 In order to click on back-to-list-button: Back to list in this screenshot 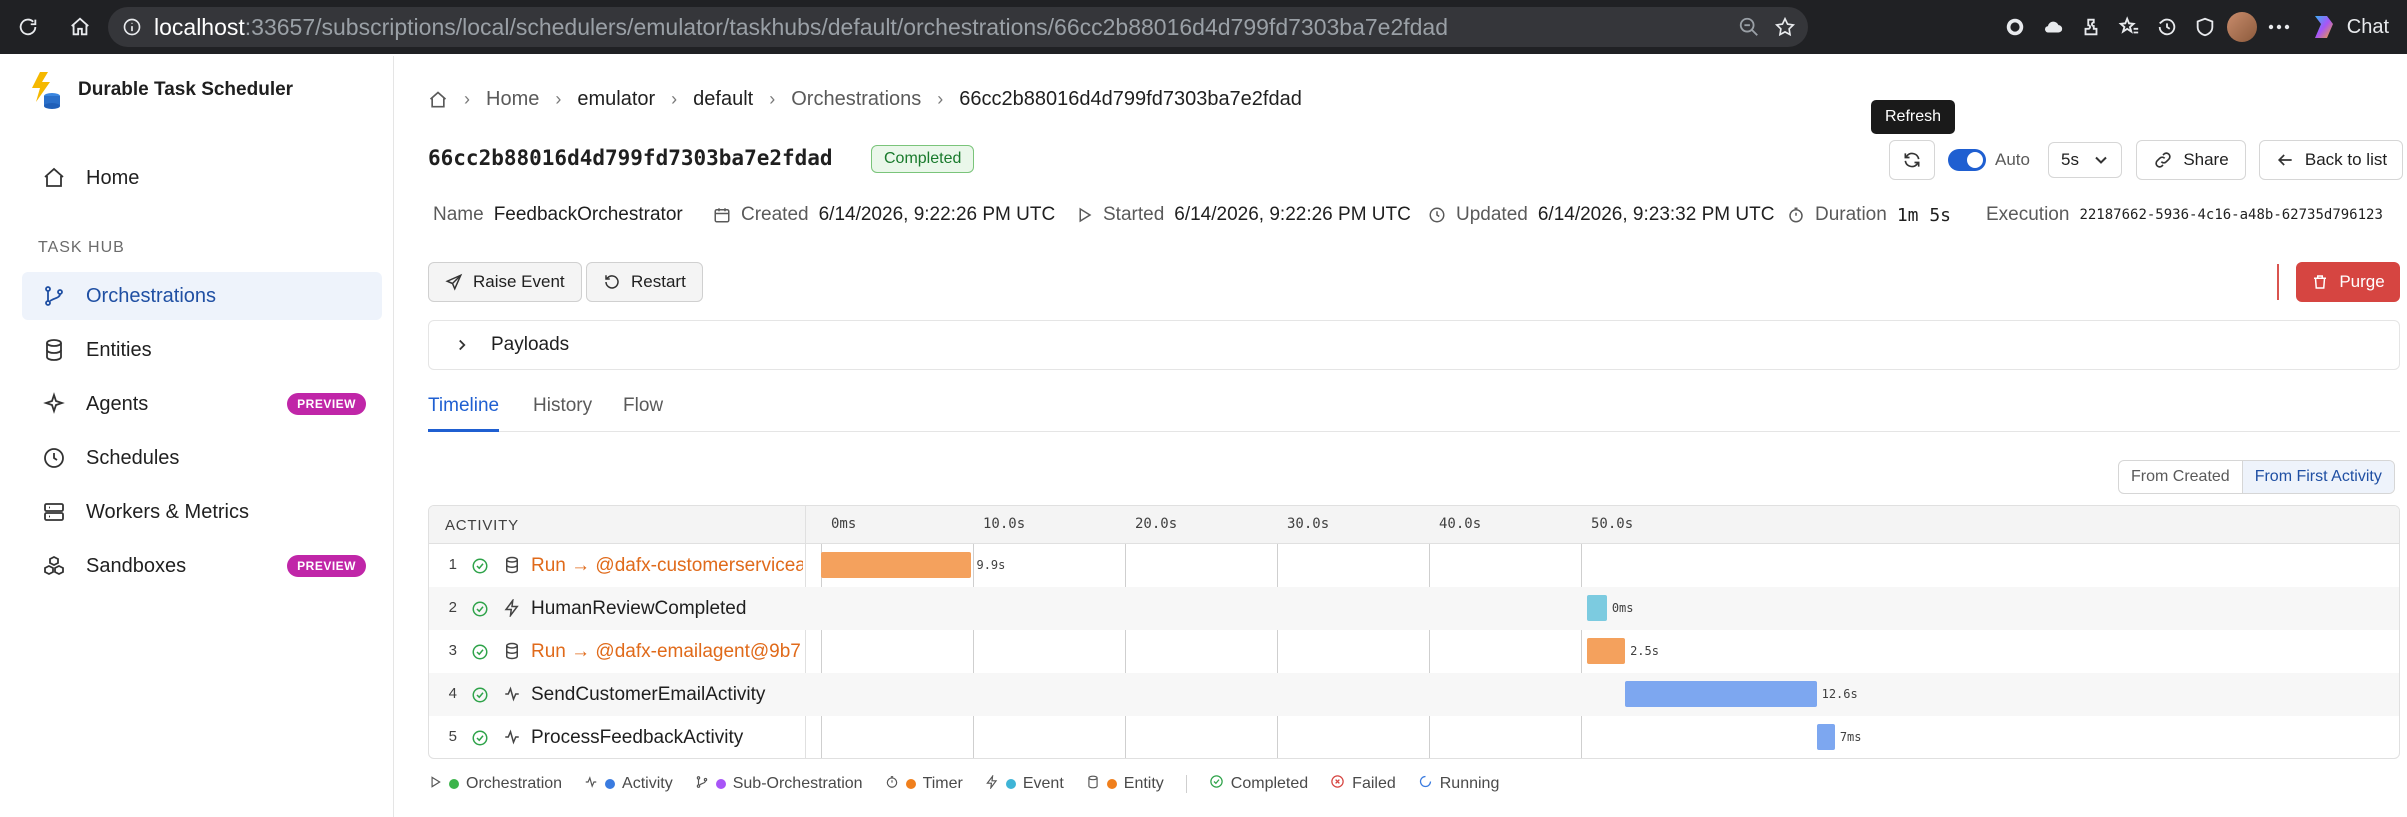, I will do `click(2331, 160)`.